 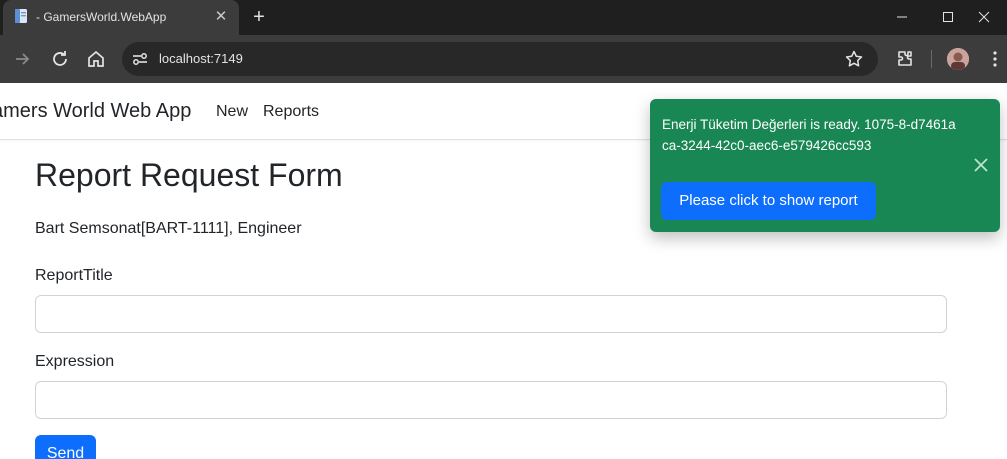 I want to click on nav-link-reports: Reports, so click(x=291, y=112).